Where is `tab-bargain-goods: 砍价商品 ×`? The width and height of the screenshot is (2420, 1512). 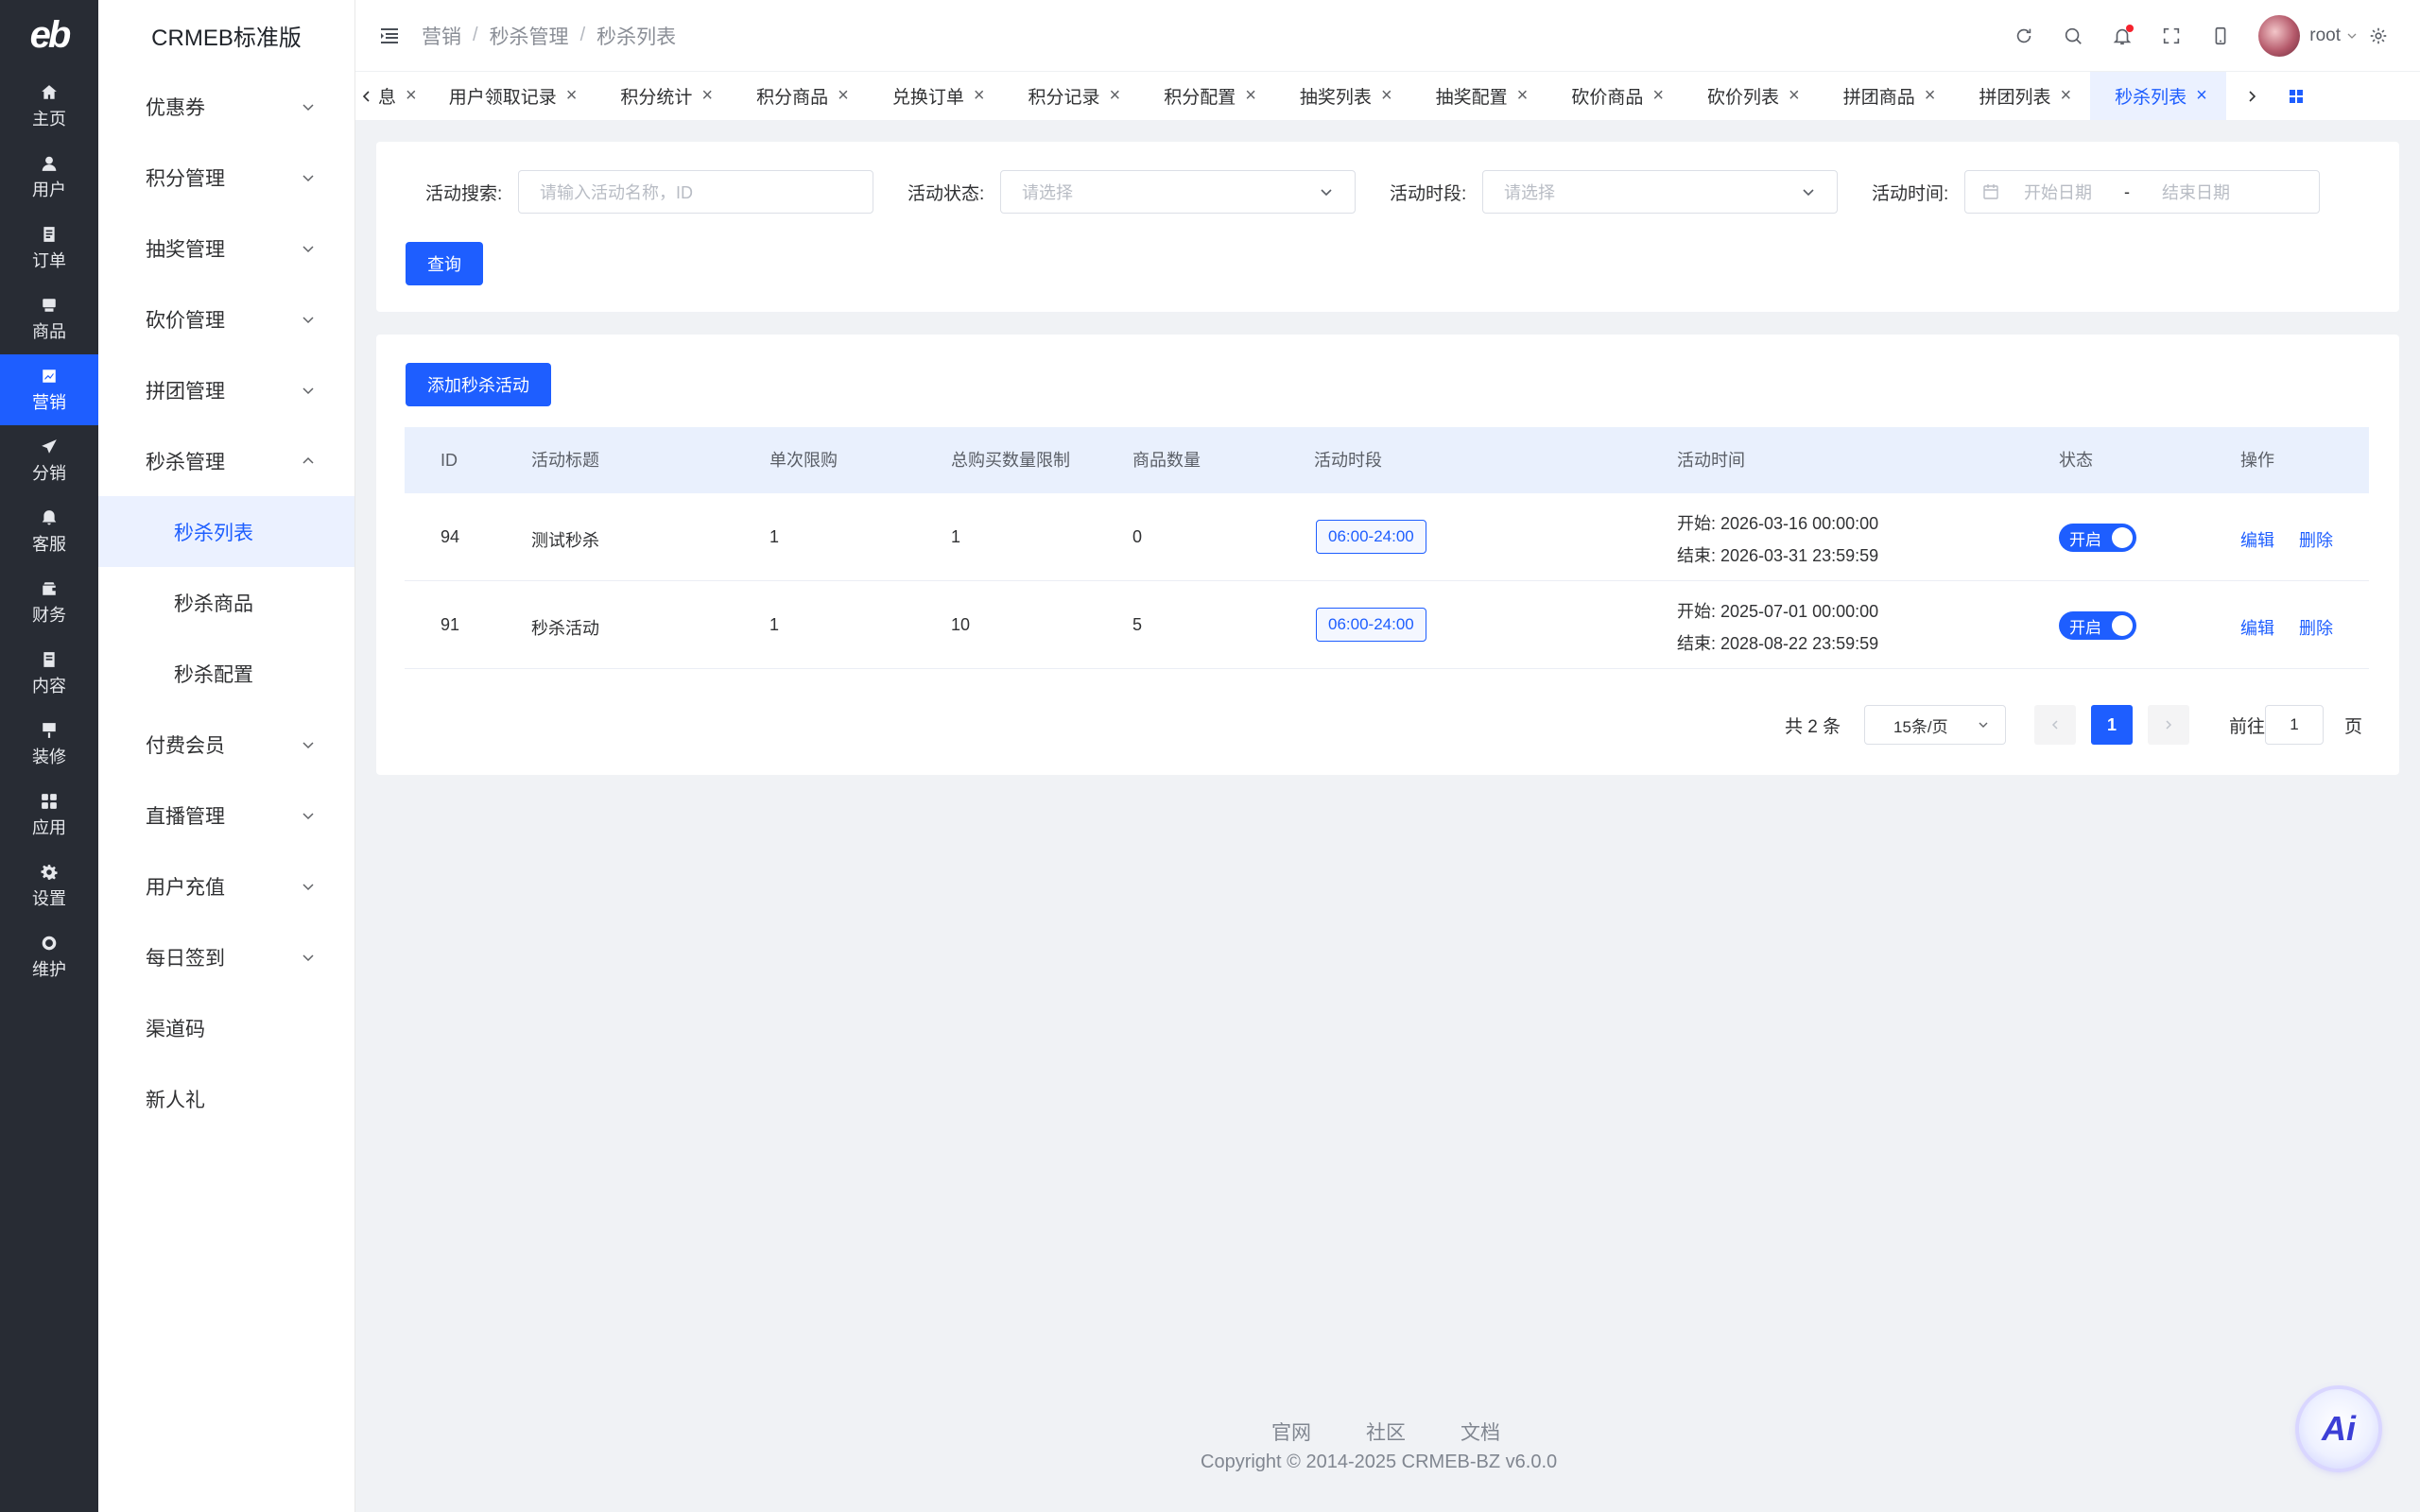 tab-bargain-goods: 砍价商品 × is located at coordinates (1615, 96).